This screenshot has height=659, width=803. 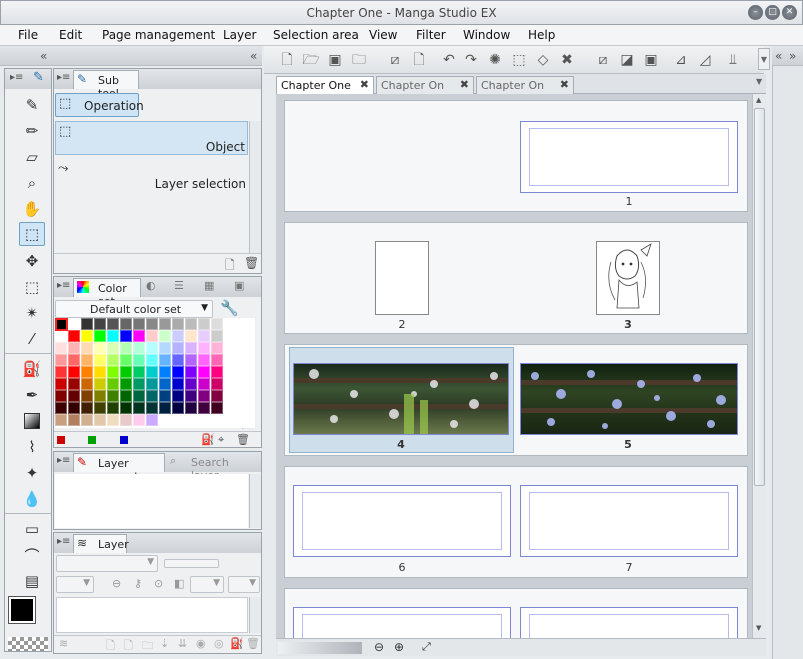 I want to click on new-folder-icon: 🗀, so click(x=147, y=646).